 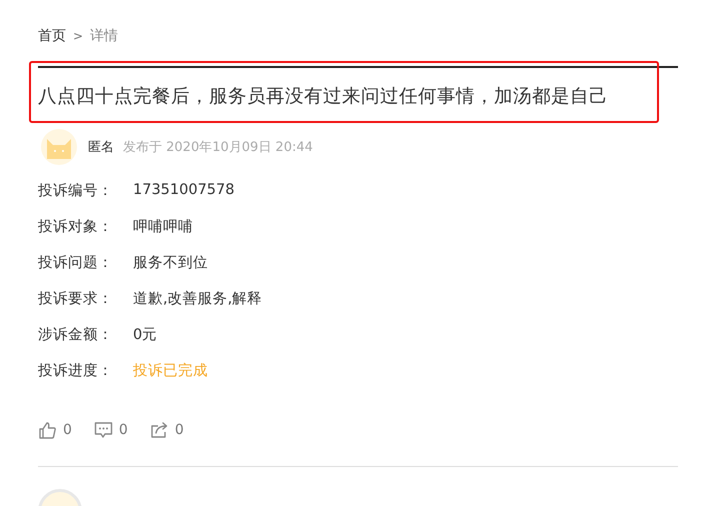 I want to click on author-name: 匿名, so click(x=101, y=147).